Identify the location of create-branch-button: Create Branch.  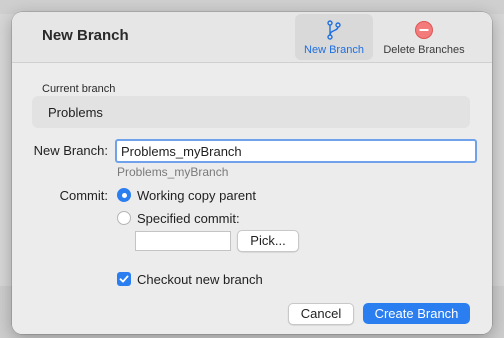
(416, 313).